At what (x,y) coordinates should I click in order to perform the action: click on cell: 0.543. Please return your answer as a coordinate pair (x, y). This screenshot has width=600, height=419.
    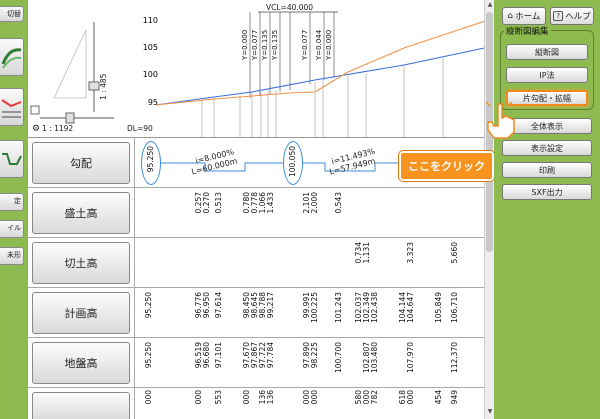
    Looking at the image, I should click on (338, 203).